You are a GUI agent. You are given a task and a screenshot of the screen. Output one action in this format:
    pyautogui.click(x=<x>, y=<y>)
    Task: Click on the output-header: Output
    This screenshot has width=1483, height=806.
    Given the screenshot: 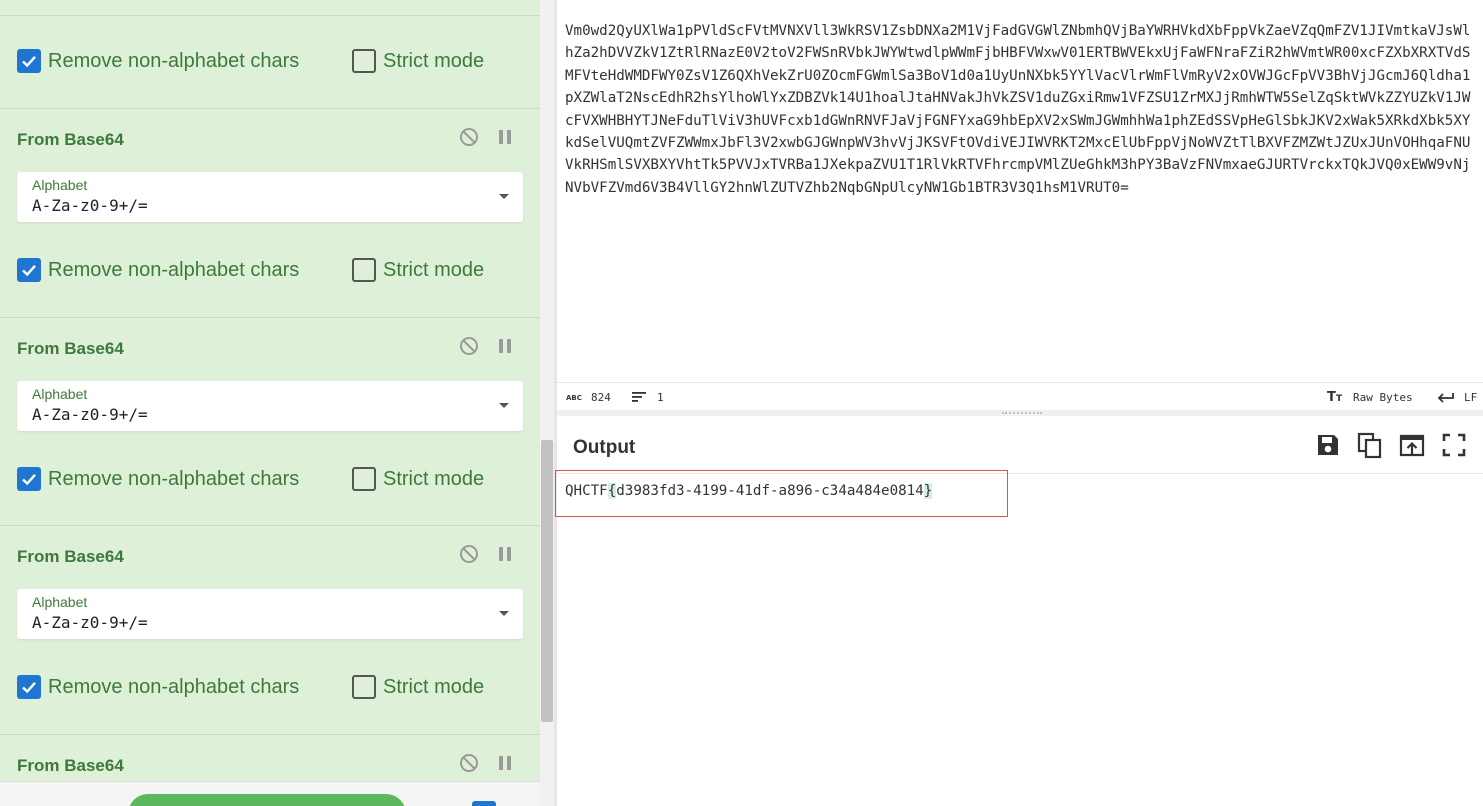 What is the action you would take?
    pyautogui.click(x=1020, y=445)
    